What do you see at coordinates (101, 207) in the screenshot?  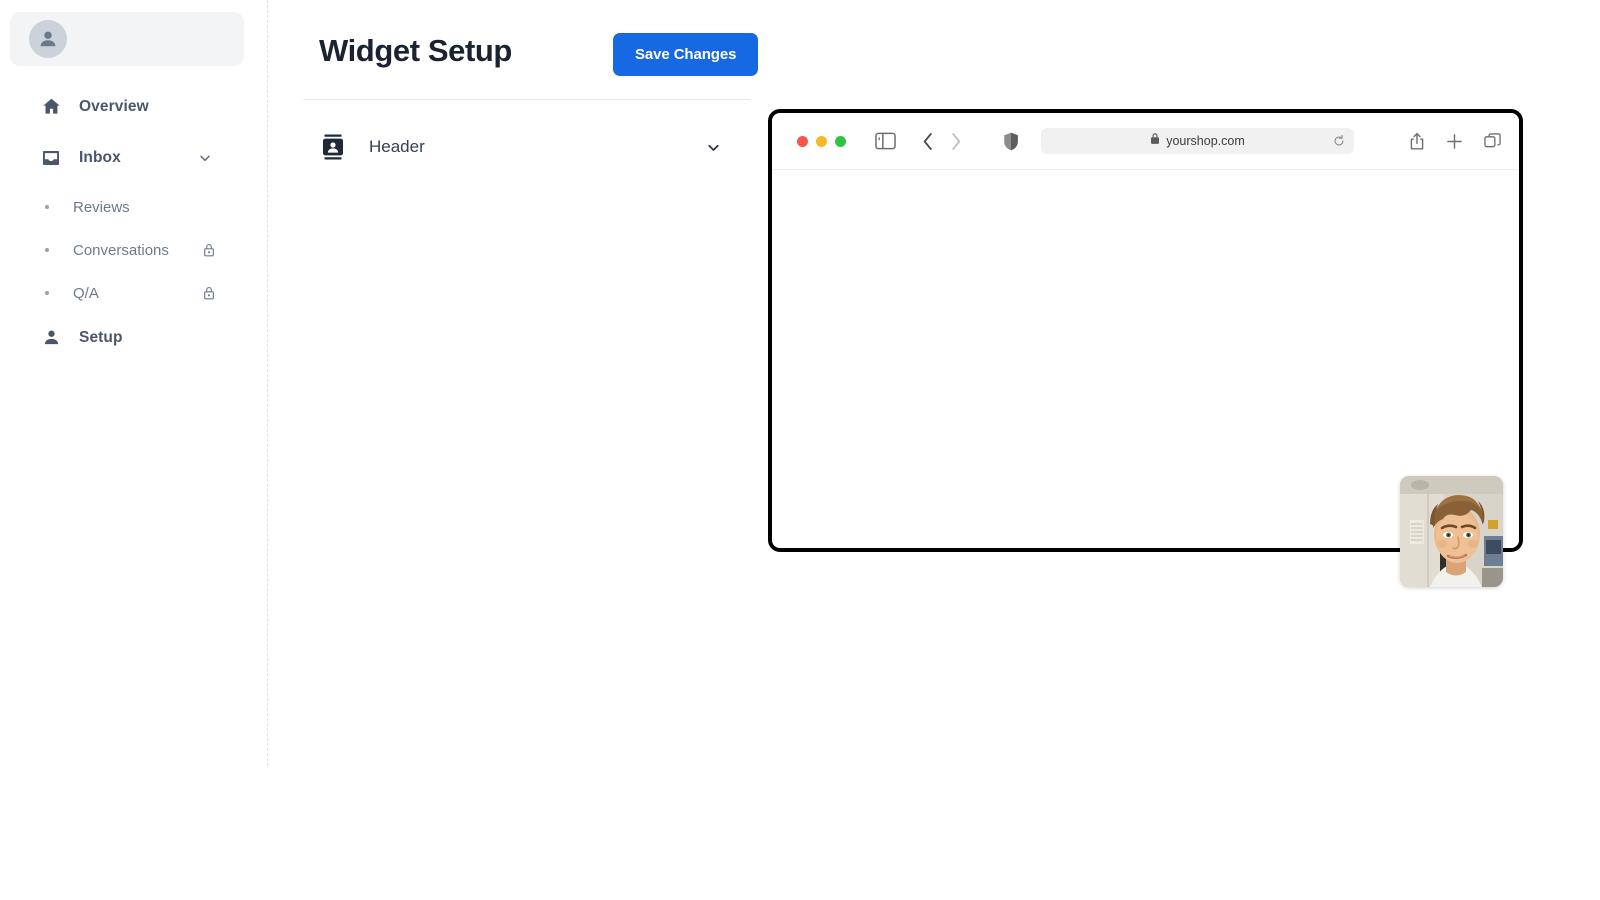 I see `sidebar-subitem-label: Reviews` at bounding box center [101, 207].